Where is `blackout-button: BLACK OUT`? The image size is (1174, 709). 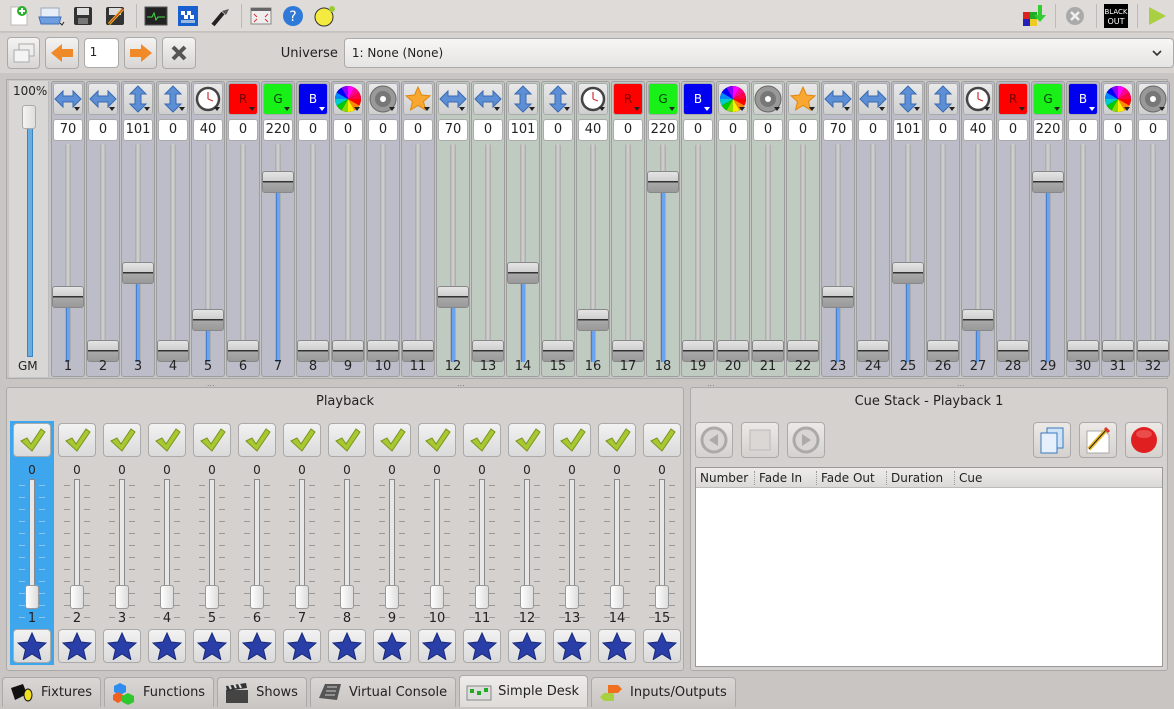
blackout-button: BLACK OUT is located at coordinates (1116, 16).